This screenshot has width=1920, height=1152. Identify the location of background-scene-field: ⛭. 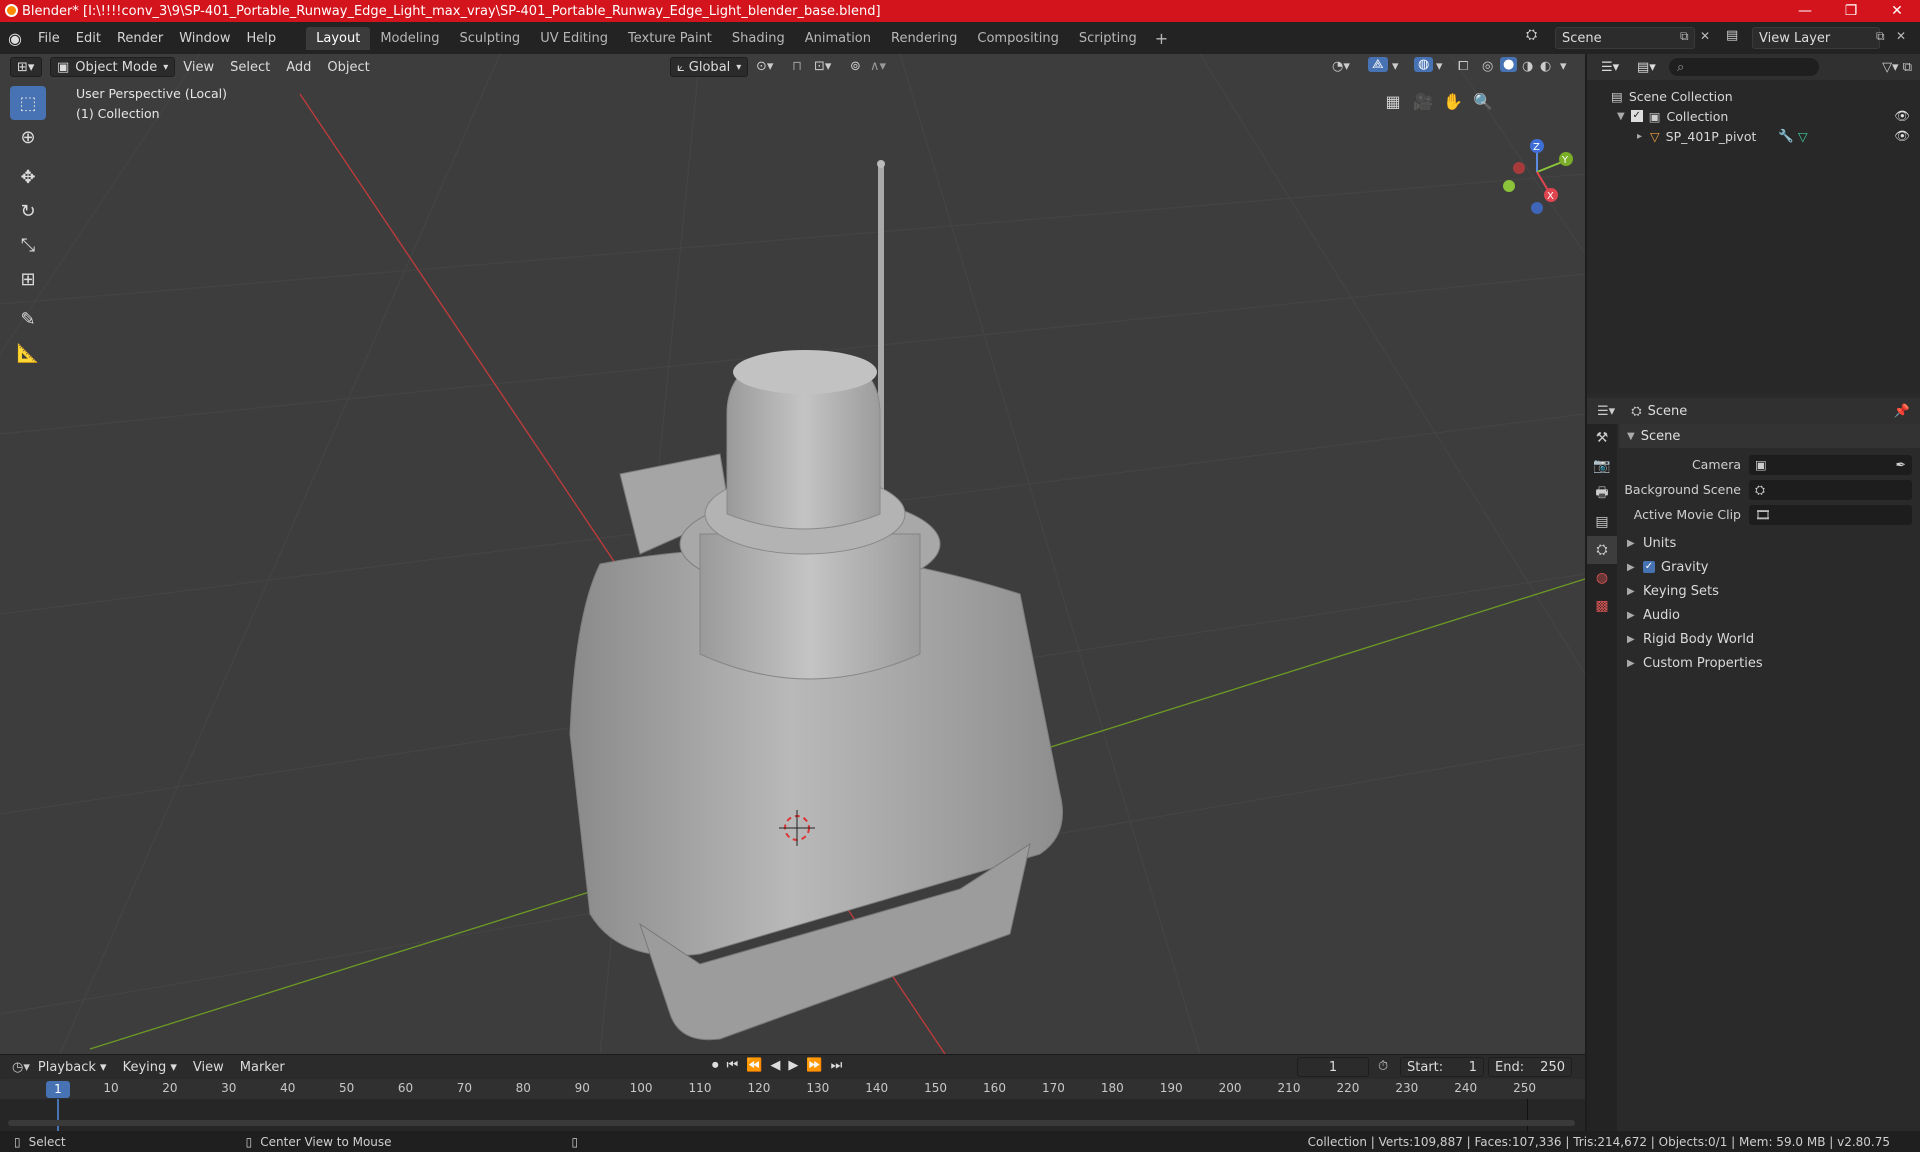
(1830, 489).